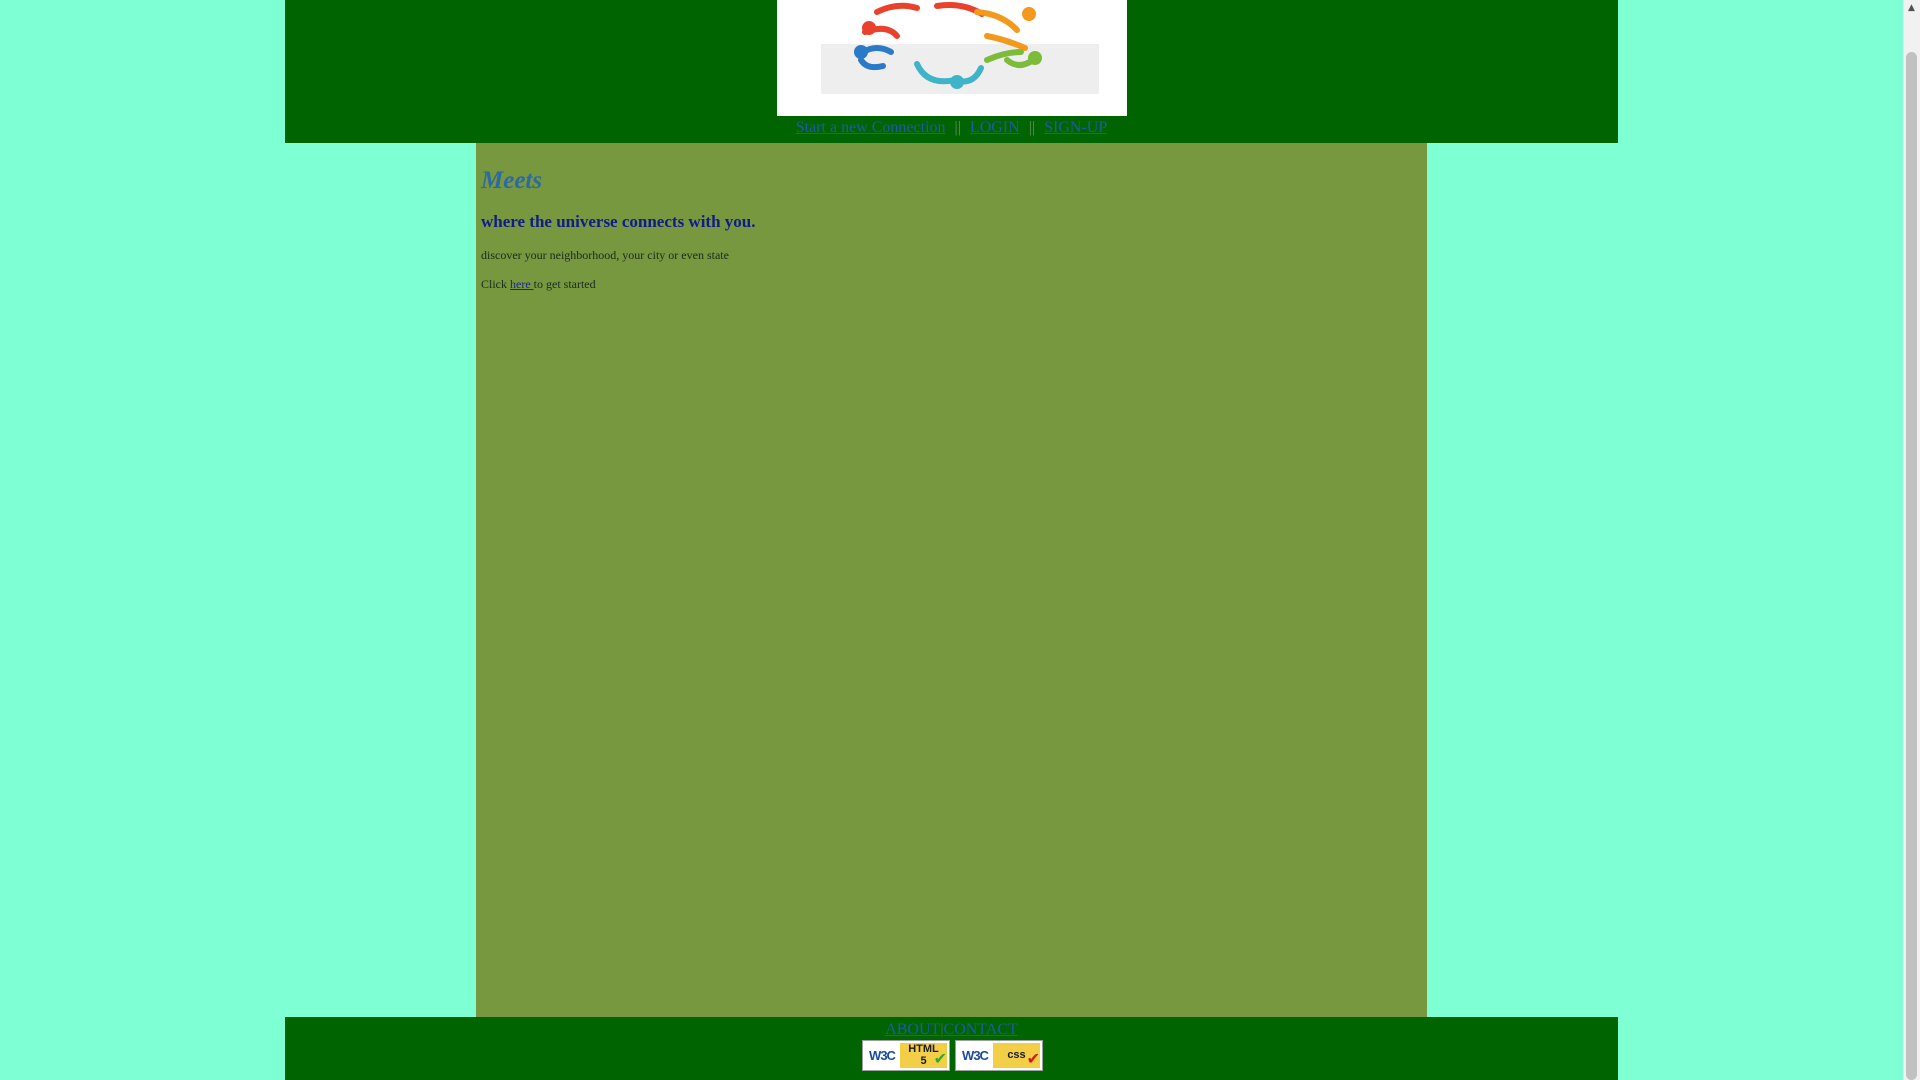 The width and height of the screenshot is (1920, 1080). What do you see at coordinates (871, 127) in the screenshot?
I see `nav-start-connection-link: Start a new Connection` at bounding box center [871, 127].